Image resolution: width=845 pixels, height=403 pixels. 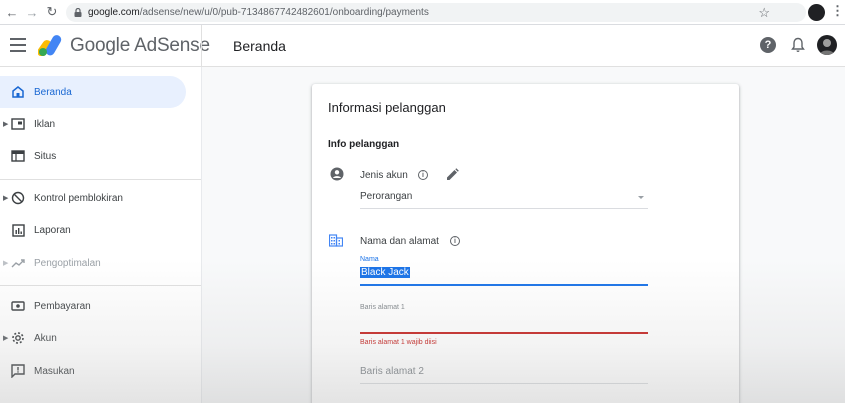 What do you see at coordinates (364, 144) in the screenshot?
I see `section-title: Info pelanggan` at bounding box center [364, 144].